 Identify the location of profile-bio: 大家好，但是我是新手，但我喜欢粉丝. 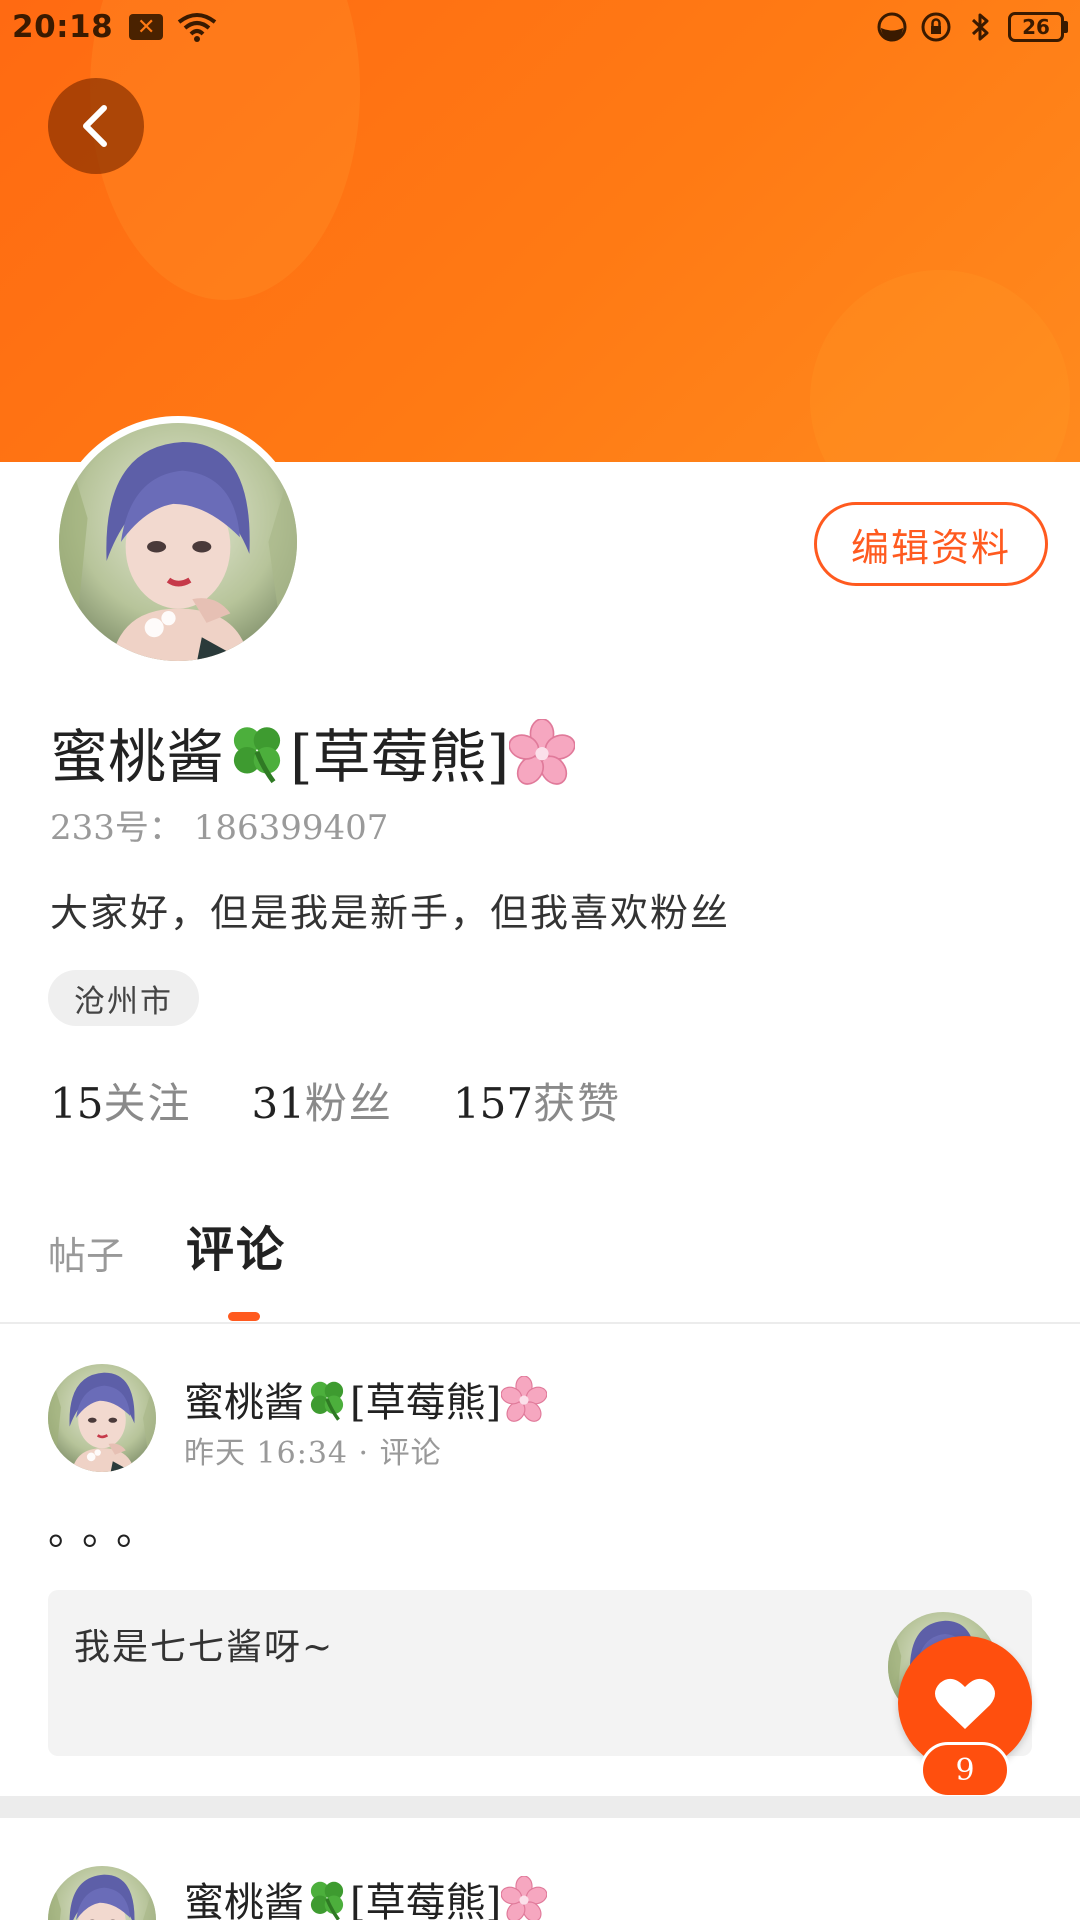
(390, 913).